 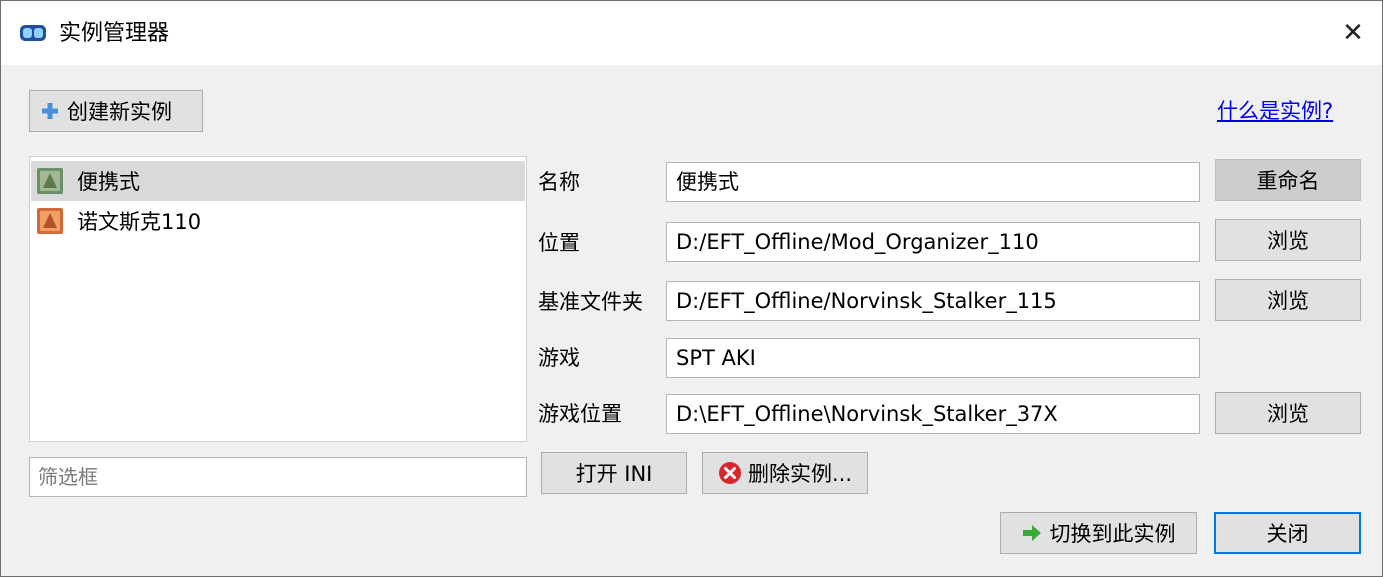 I want to click on base-dir-field: D:/EFT_Offline/Norvinsk_Stalker_115, so click(x=933, y=301).